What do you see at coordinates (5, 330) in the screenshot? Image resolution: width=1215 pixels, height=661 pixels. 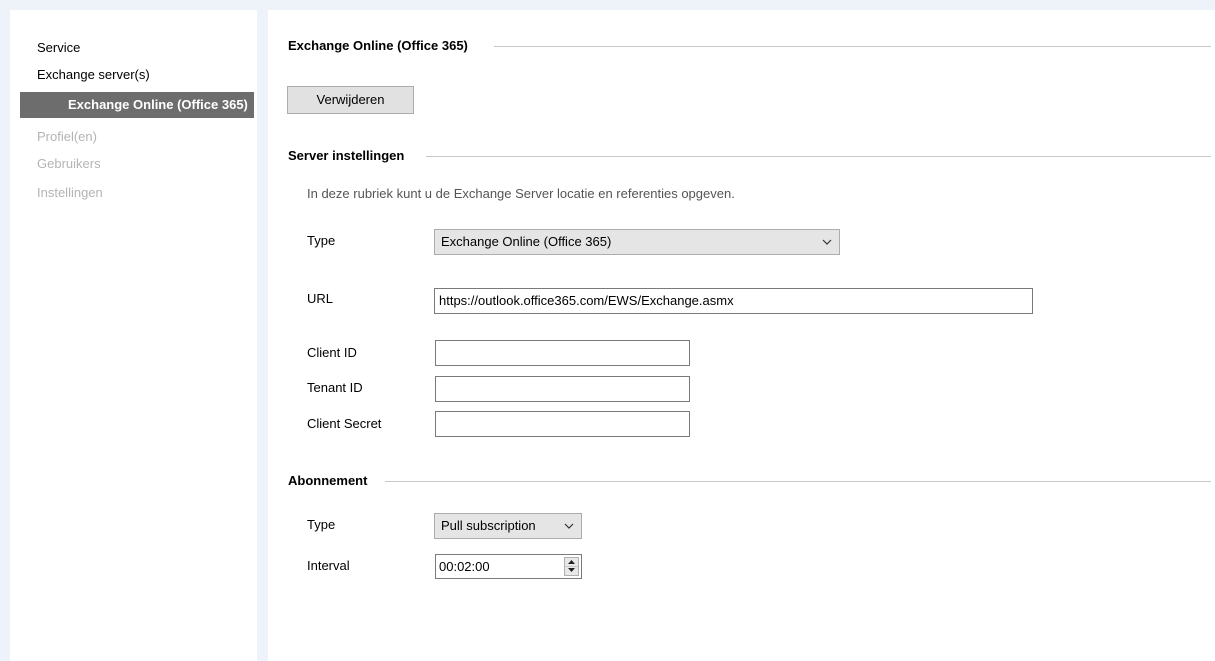 I see `left-margin` at bounding box center [5, 330].